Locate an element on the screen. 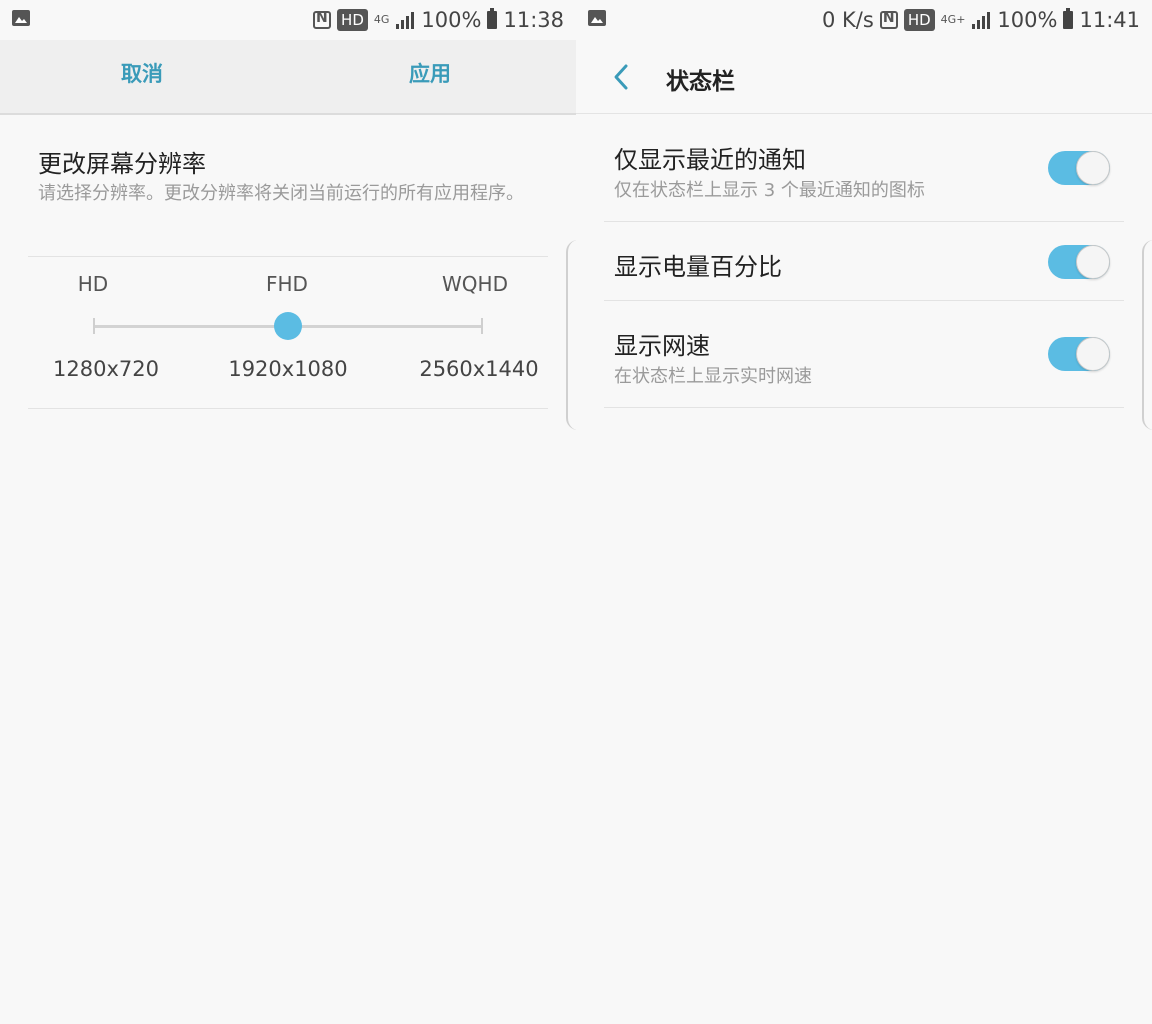 The height and width of the screenshot is (1024, 1152). battery-percent-toggle is located at coordinates (1079, 262).